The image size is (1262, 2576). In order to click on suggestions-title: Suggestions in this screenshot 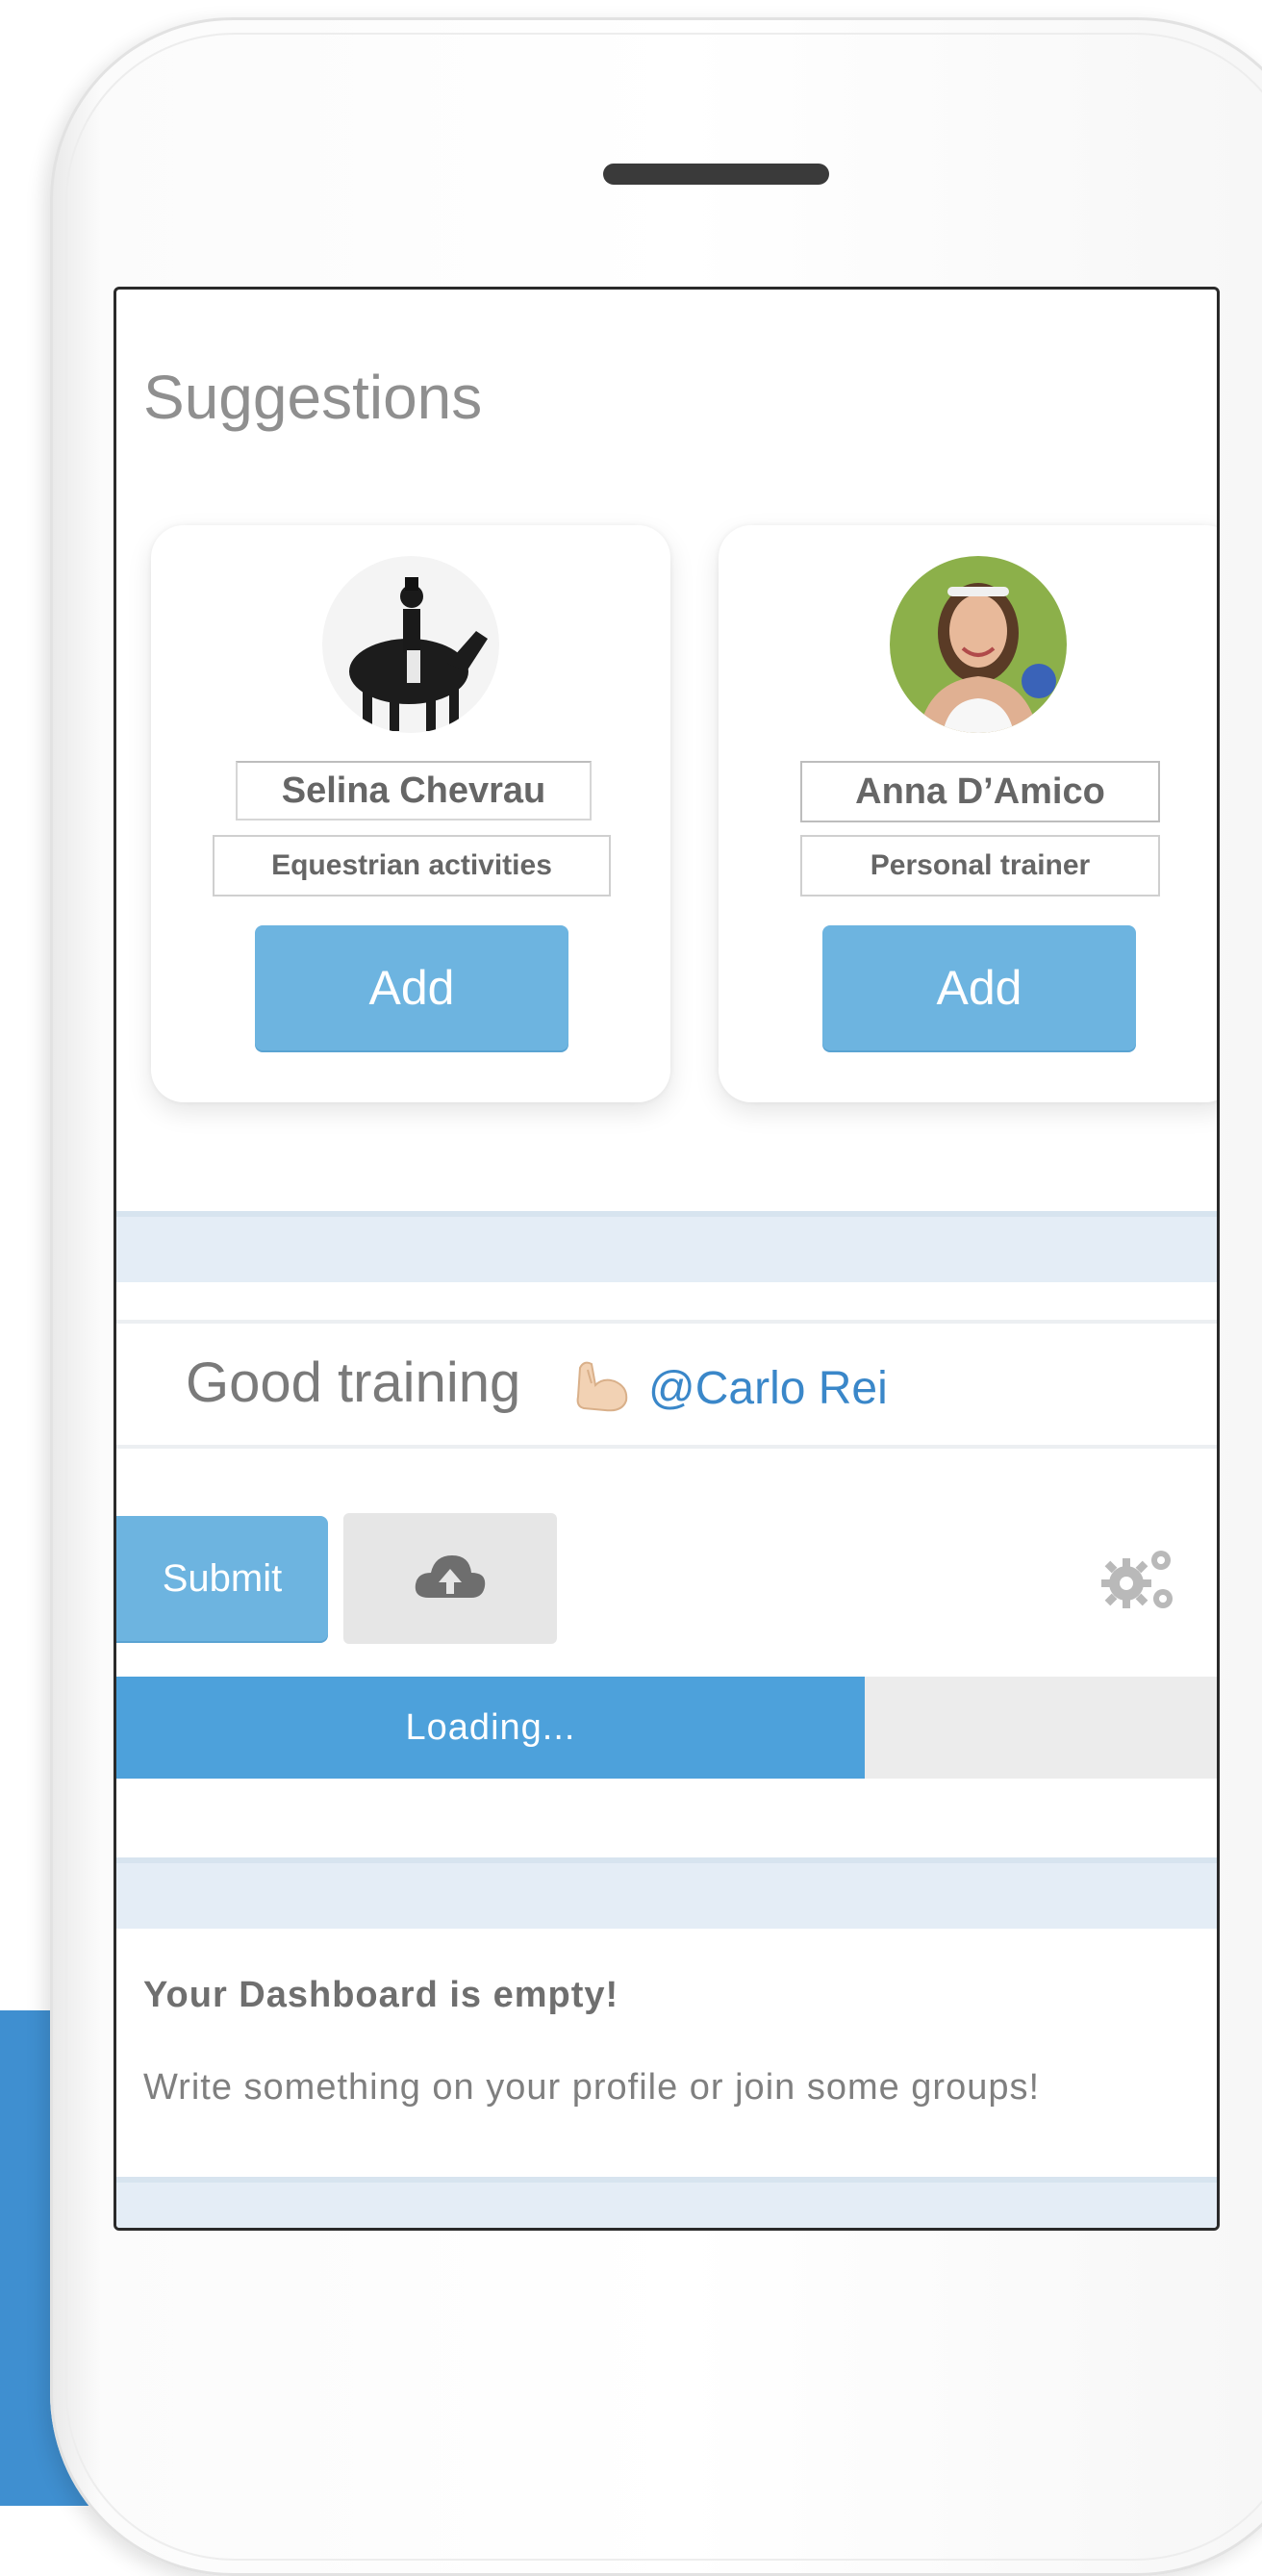, I will do `click(313, 398)`.